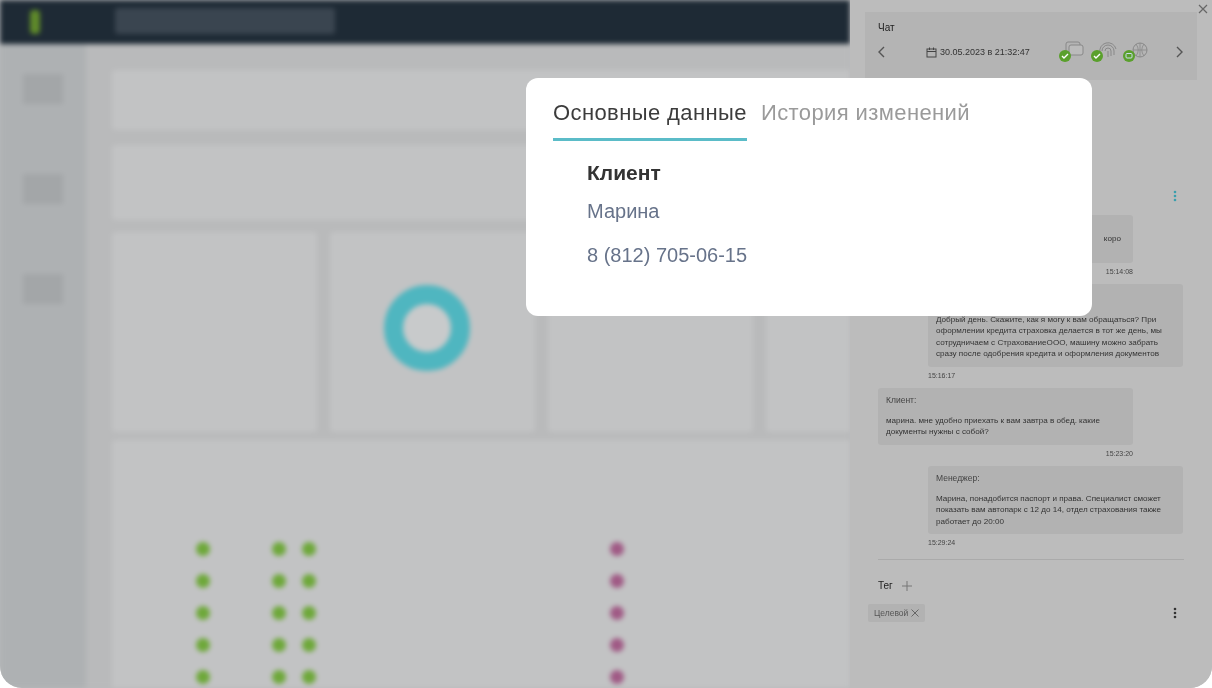 This screenshot has width=1212, height=688. Describe the element at coordinates (1071, 52) in the screenshot. I see `message-check-icon` at that location.